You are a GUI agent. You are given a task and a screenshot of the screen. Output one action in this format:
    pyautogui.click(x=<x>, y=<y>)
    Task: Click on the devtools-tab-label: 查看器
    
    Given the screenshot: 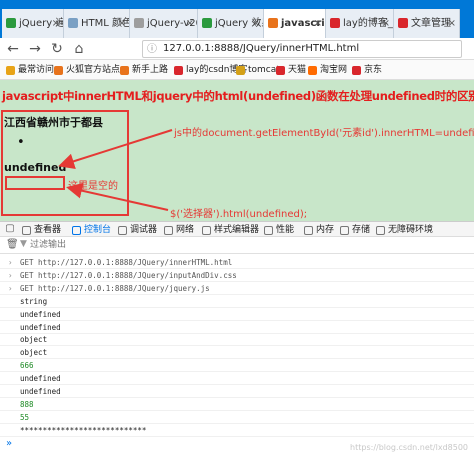 What is the action you would take?
    pyautogui.click(x=48, y=230)
    